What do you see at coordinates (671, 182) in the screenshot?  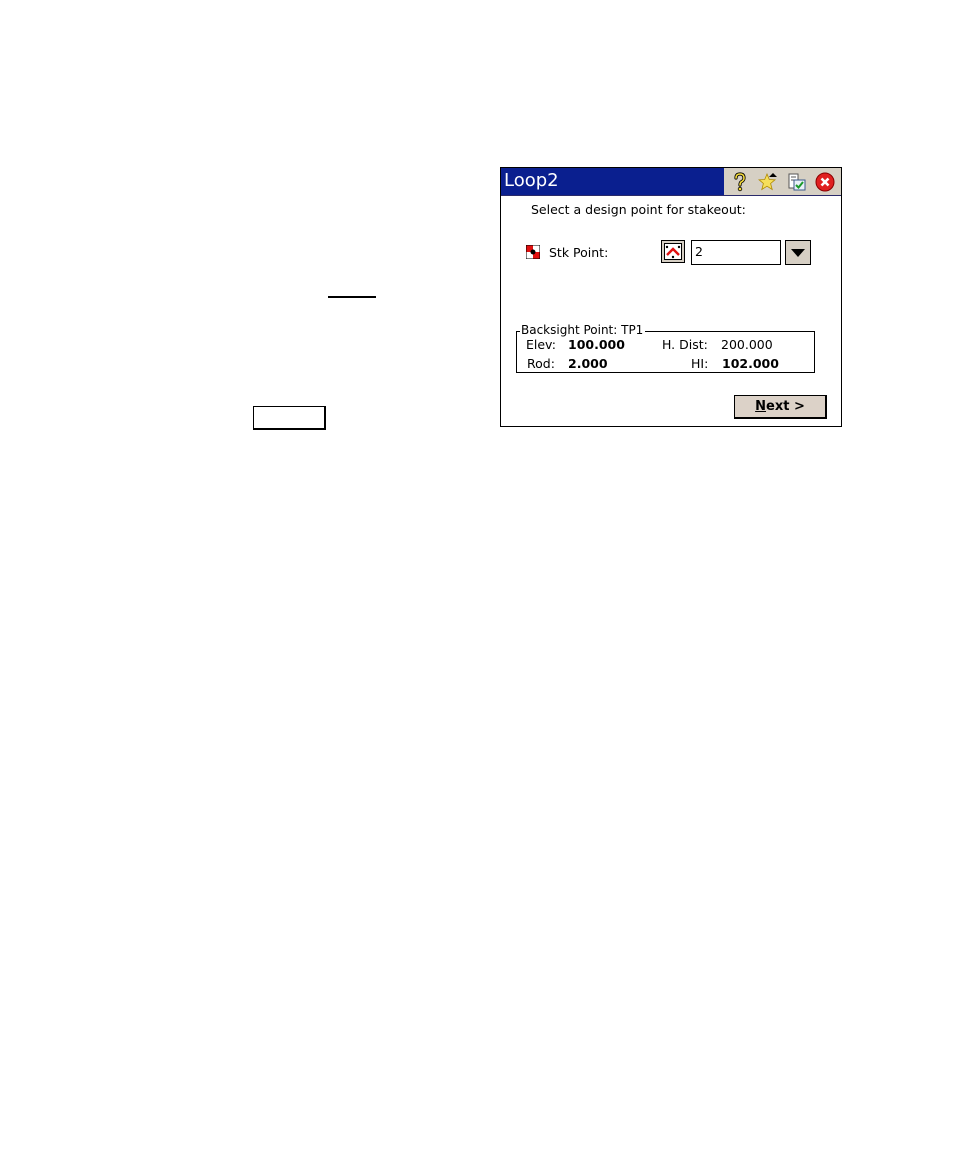 I see `title-bar: Loop2` at bounding box center [671, 182].